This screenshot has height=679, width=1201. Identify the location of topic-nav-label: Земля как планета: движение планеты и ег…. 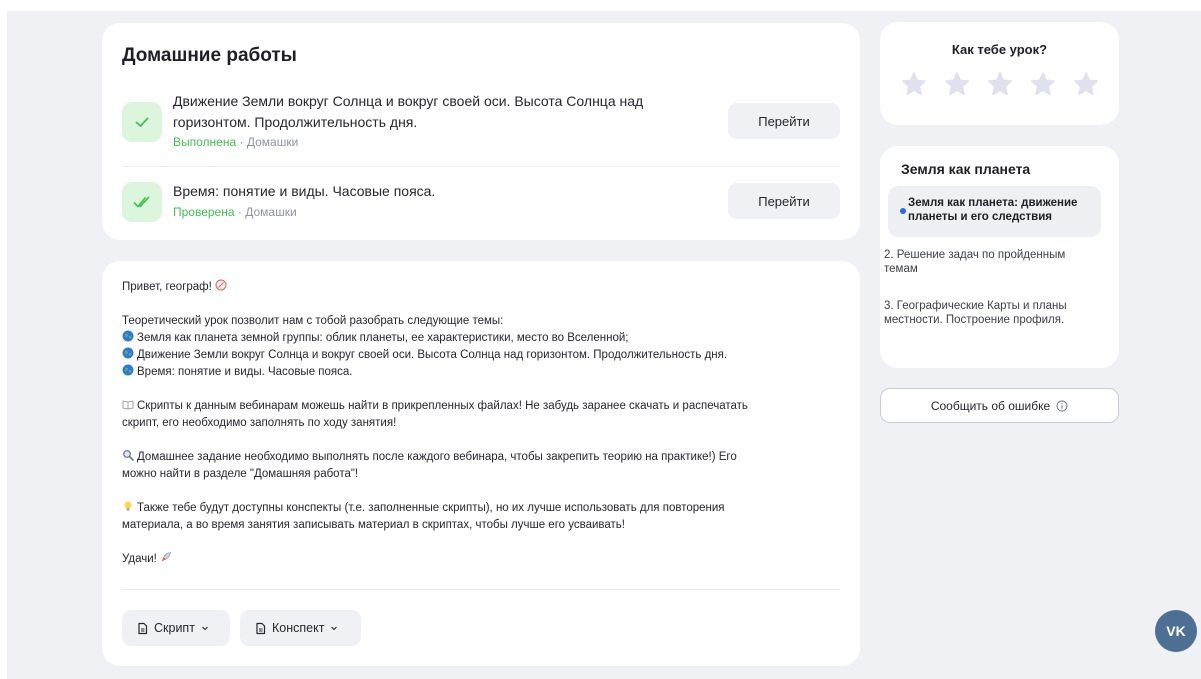
(993, 210).